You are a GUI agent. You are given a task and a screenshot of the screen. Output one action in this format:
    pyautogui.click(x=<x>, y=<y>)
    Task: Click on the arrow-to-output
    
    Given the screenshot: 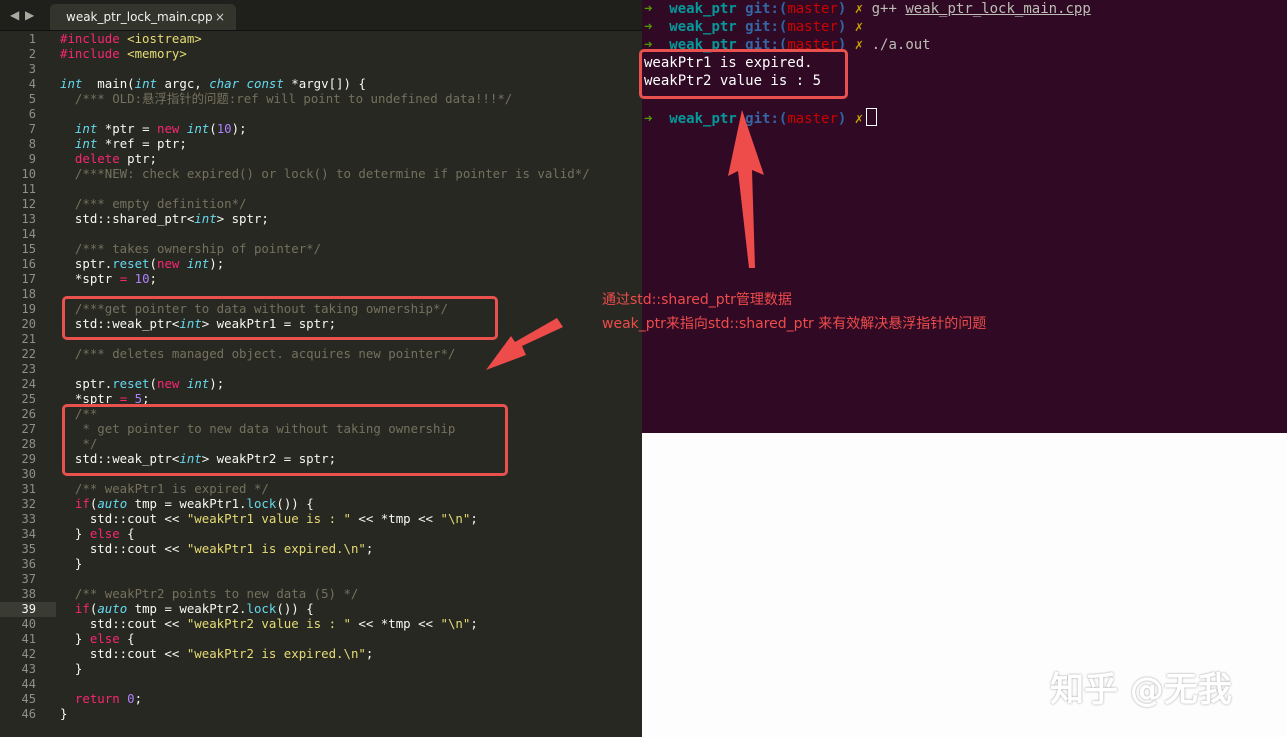 What is the action you would take?
    pyautogui.click(x=746, y=189)
    